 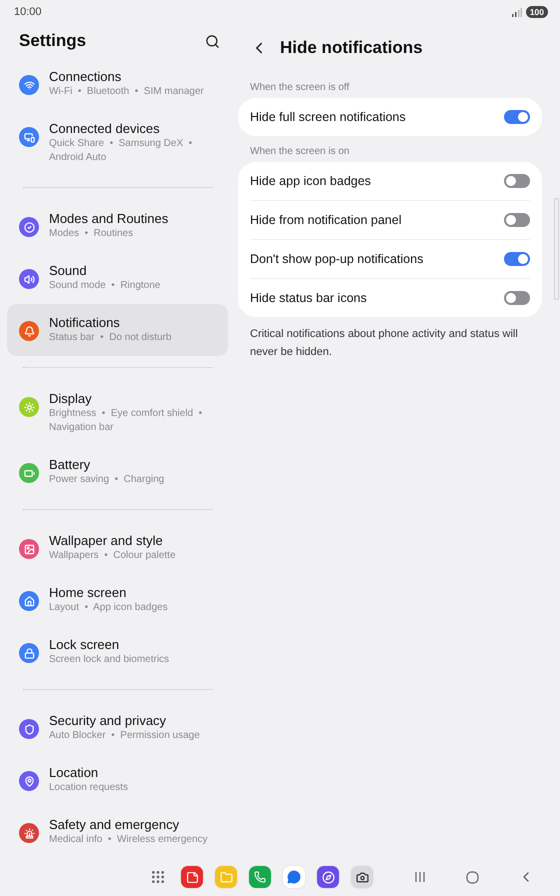 I want to click on item-subtitle: Screen lock and biometrics, so click(x=109, y=660).